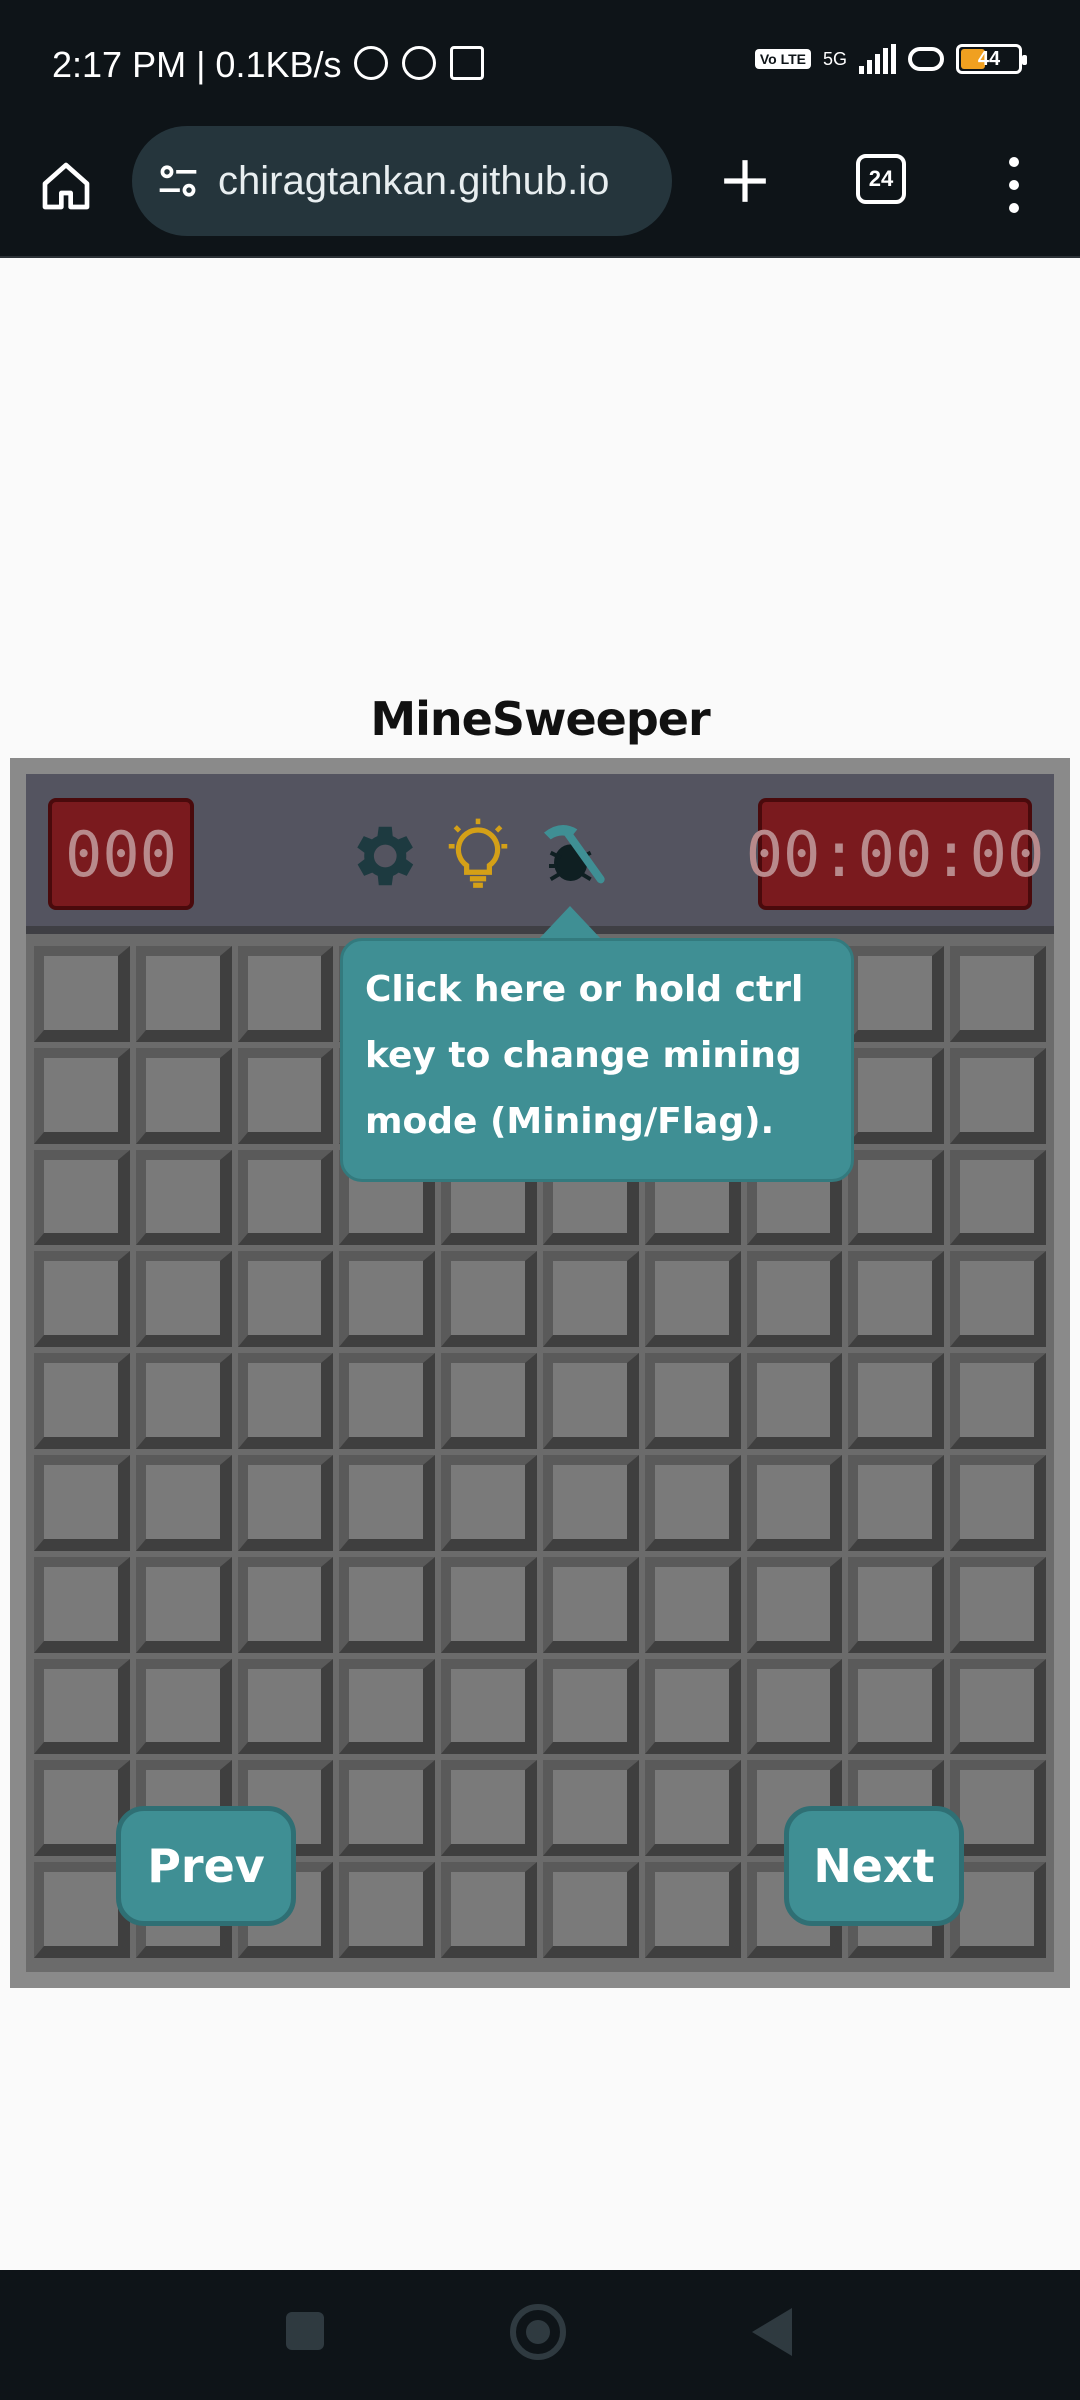  Describe the element at coordinates (197, 64) in the screenshot. I see `status-time: 2:17 PM | 0.1KB/s` at that location.